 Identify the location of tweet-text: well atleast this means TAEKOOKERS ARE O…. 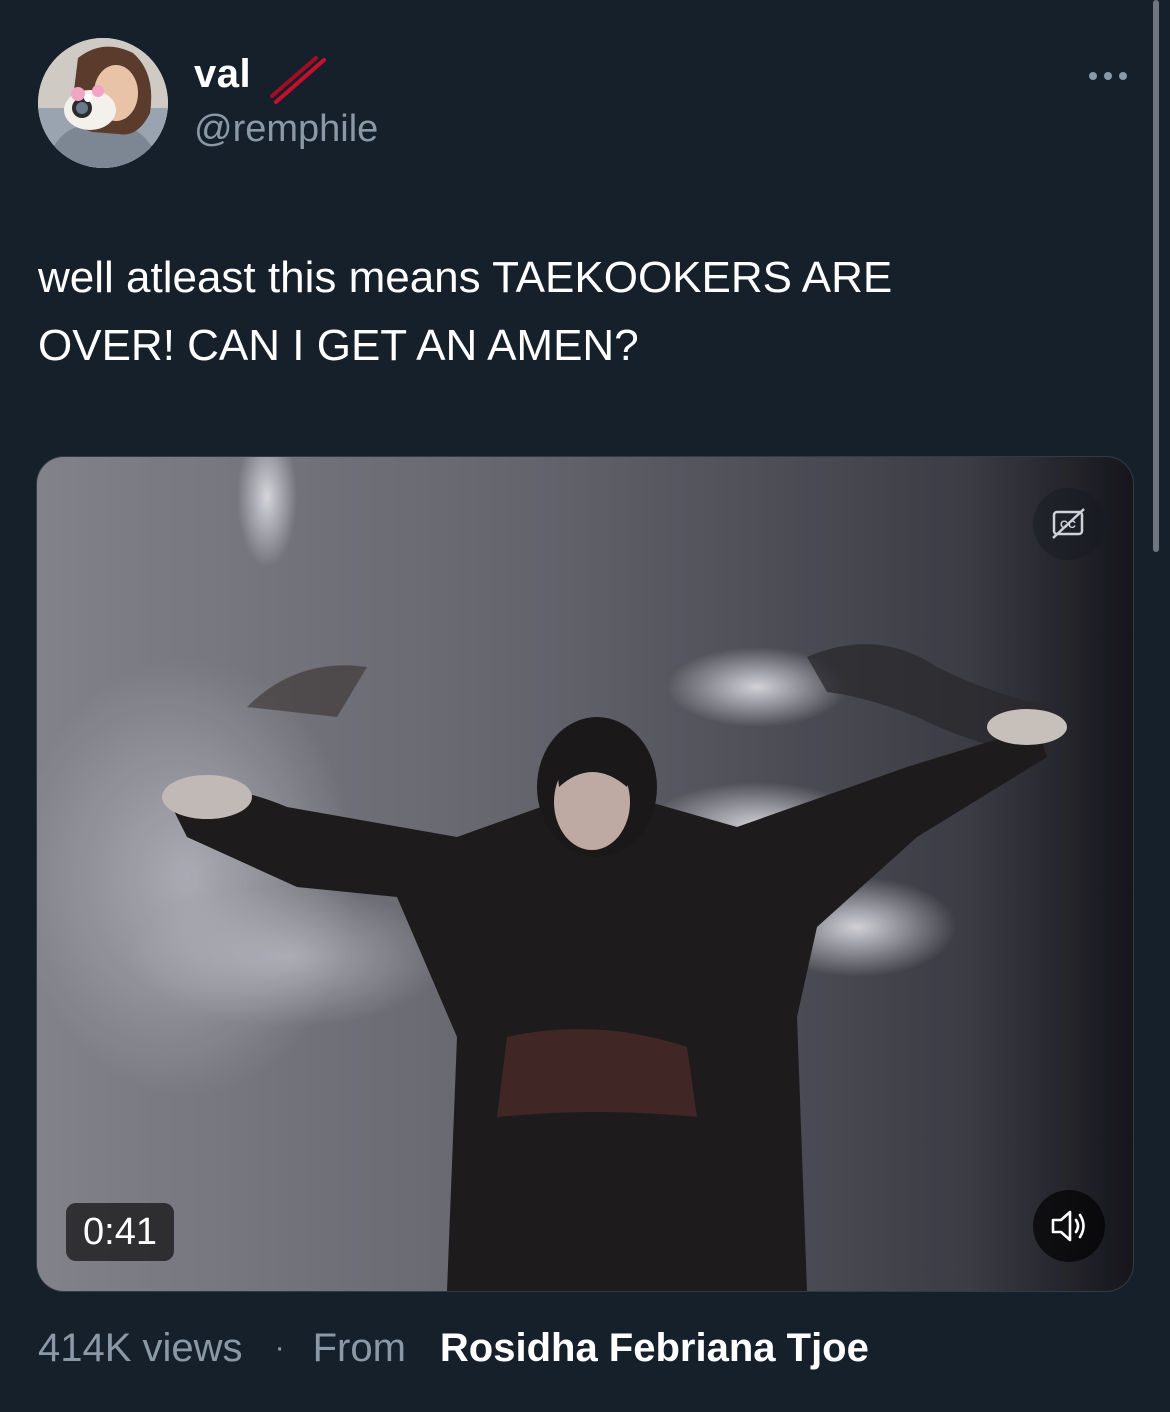
(465, 312).